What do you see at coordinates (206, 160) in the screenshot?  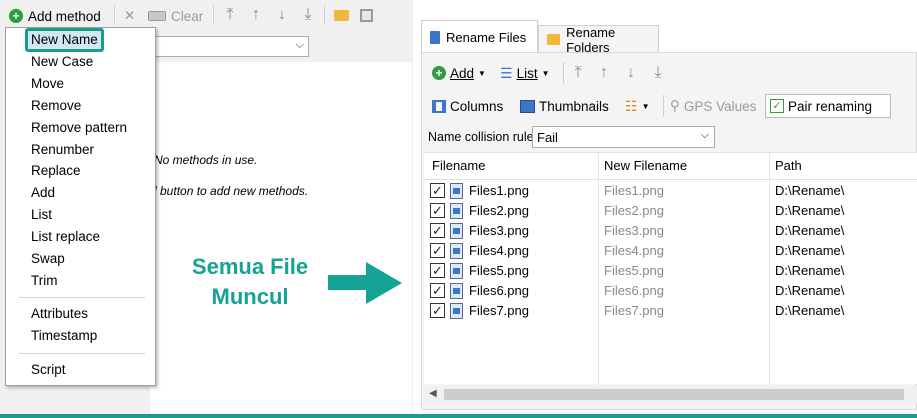 I see `no-methods-hint: No methods in use.` at bounding box center [206, 160].